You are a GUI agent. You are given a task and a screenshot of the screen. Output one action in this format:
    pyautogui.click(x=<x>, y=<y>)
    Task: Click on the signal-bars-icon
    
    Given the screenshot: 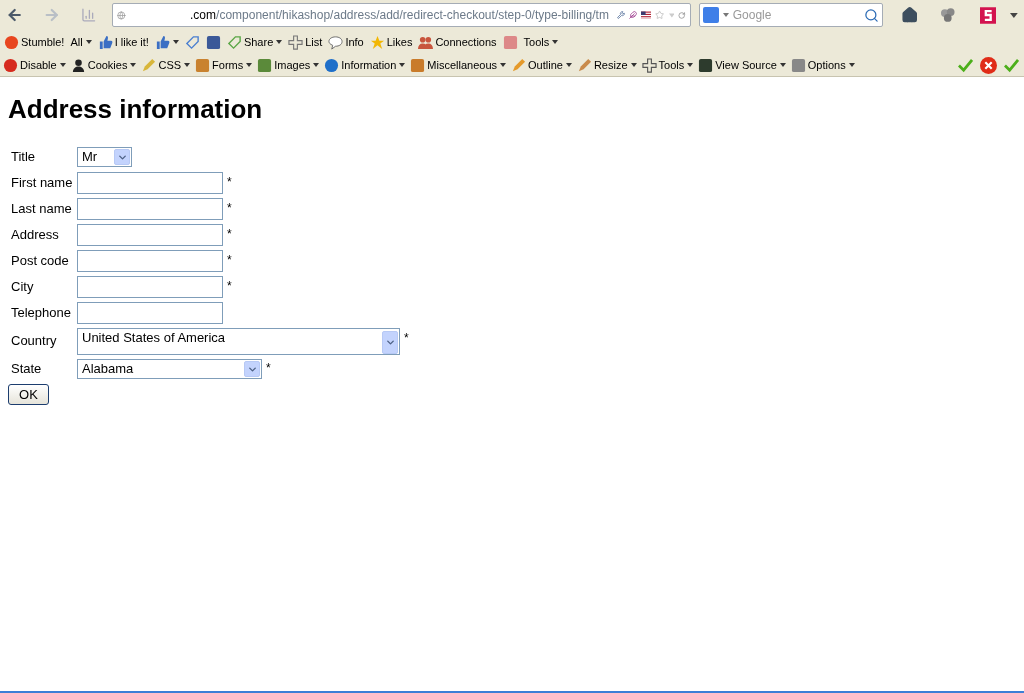 What is the action you would take?
    pyautogui.click(x=88, y=15)
    